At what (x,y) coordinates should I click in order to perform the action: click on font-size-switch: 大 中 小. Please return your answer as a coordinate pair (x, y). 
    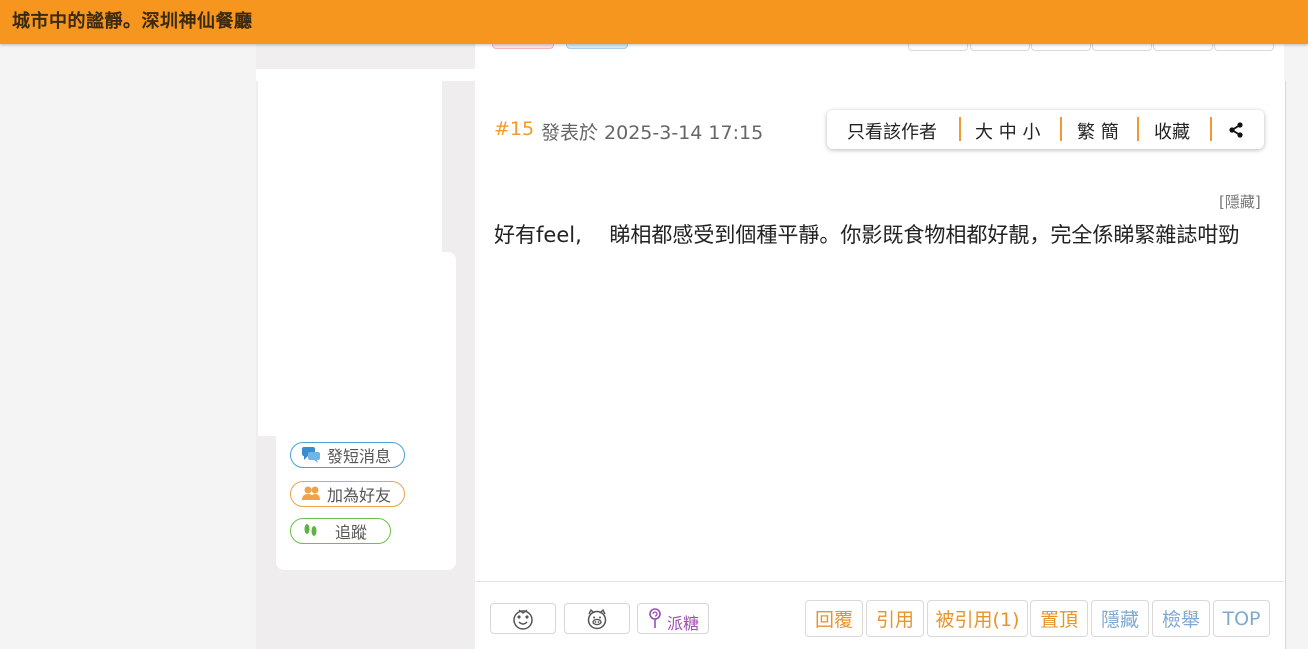
    Looking at the image, I should click on (1007, 131).